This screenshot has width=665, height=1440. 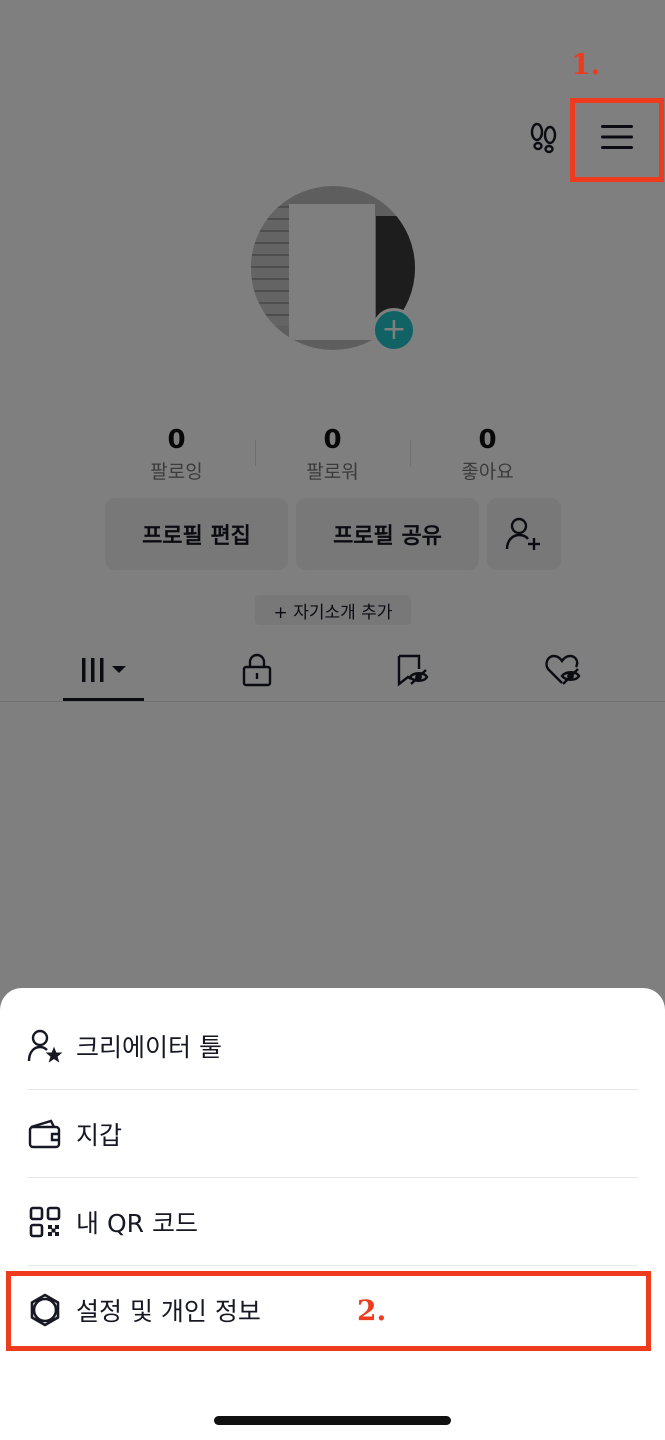 I want to click on annotation-box-menu, so click(x=617, y=140).